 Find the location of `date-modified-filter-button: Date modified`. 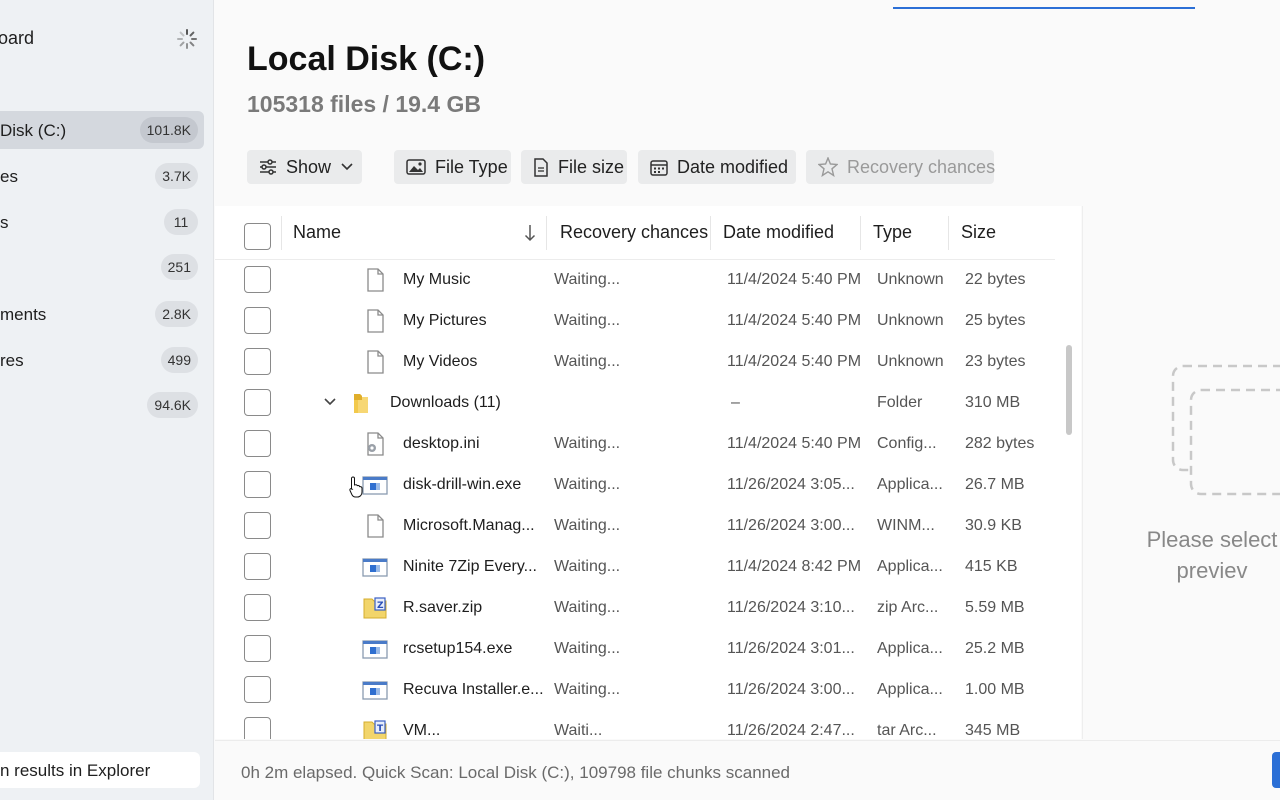

date-modified-filter-button: Date modified is located at coordinates (717, 167).